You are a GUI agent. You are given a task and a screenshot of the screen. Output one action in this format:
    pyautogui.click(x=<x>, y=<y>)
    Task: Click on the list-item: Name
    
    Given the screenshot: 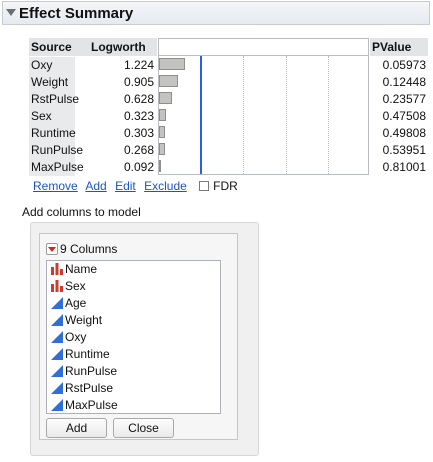 What is the action you would take?
    pyautogui.click(x=133, y=269)
    